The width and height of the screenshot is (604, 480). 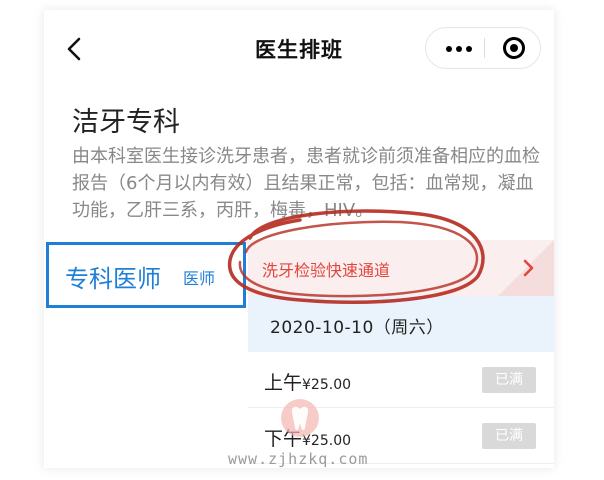 I want to click on tooth-logo-icon, so click(x=300, y=418).